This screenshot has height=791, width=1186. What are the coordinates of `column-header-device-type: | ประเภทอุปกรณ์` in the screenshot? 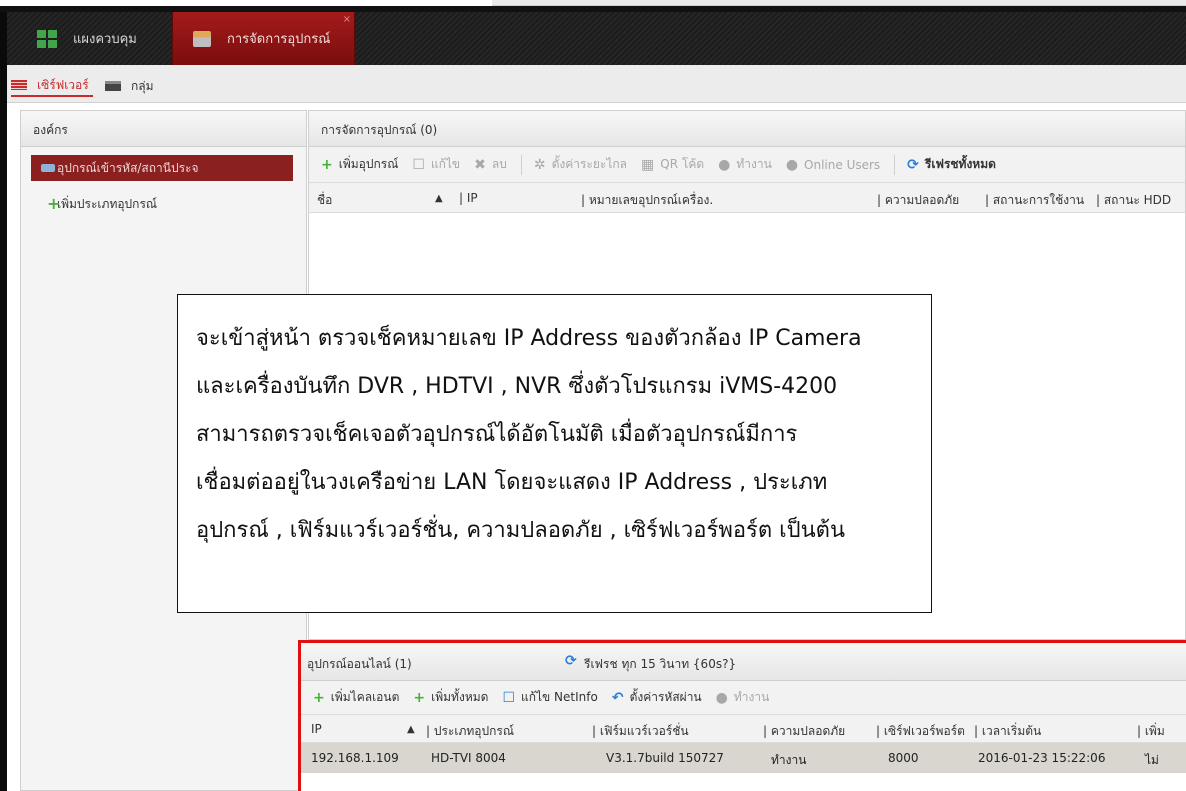 It's located at (470, 731).